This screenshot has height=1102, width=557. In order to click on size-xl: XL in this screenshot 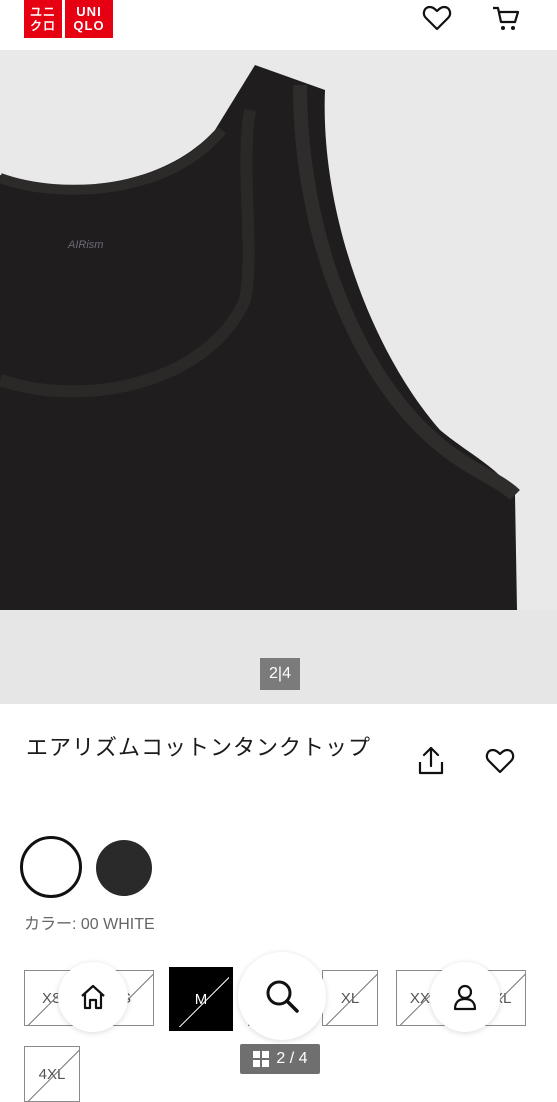, I will do `click(350, 998)`.